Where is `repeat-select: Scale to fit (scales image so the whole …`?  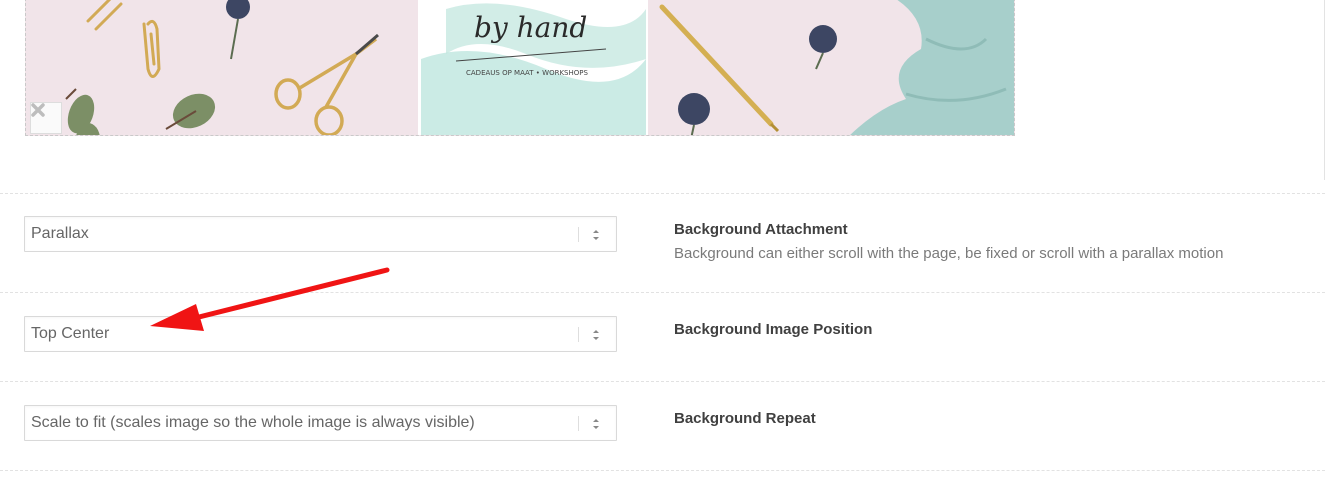
repeat-select: Scale to fit (scales image so the whole … is located at coordinates (320, 423).